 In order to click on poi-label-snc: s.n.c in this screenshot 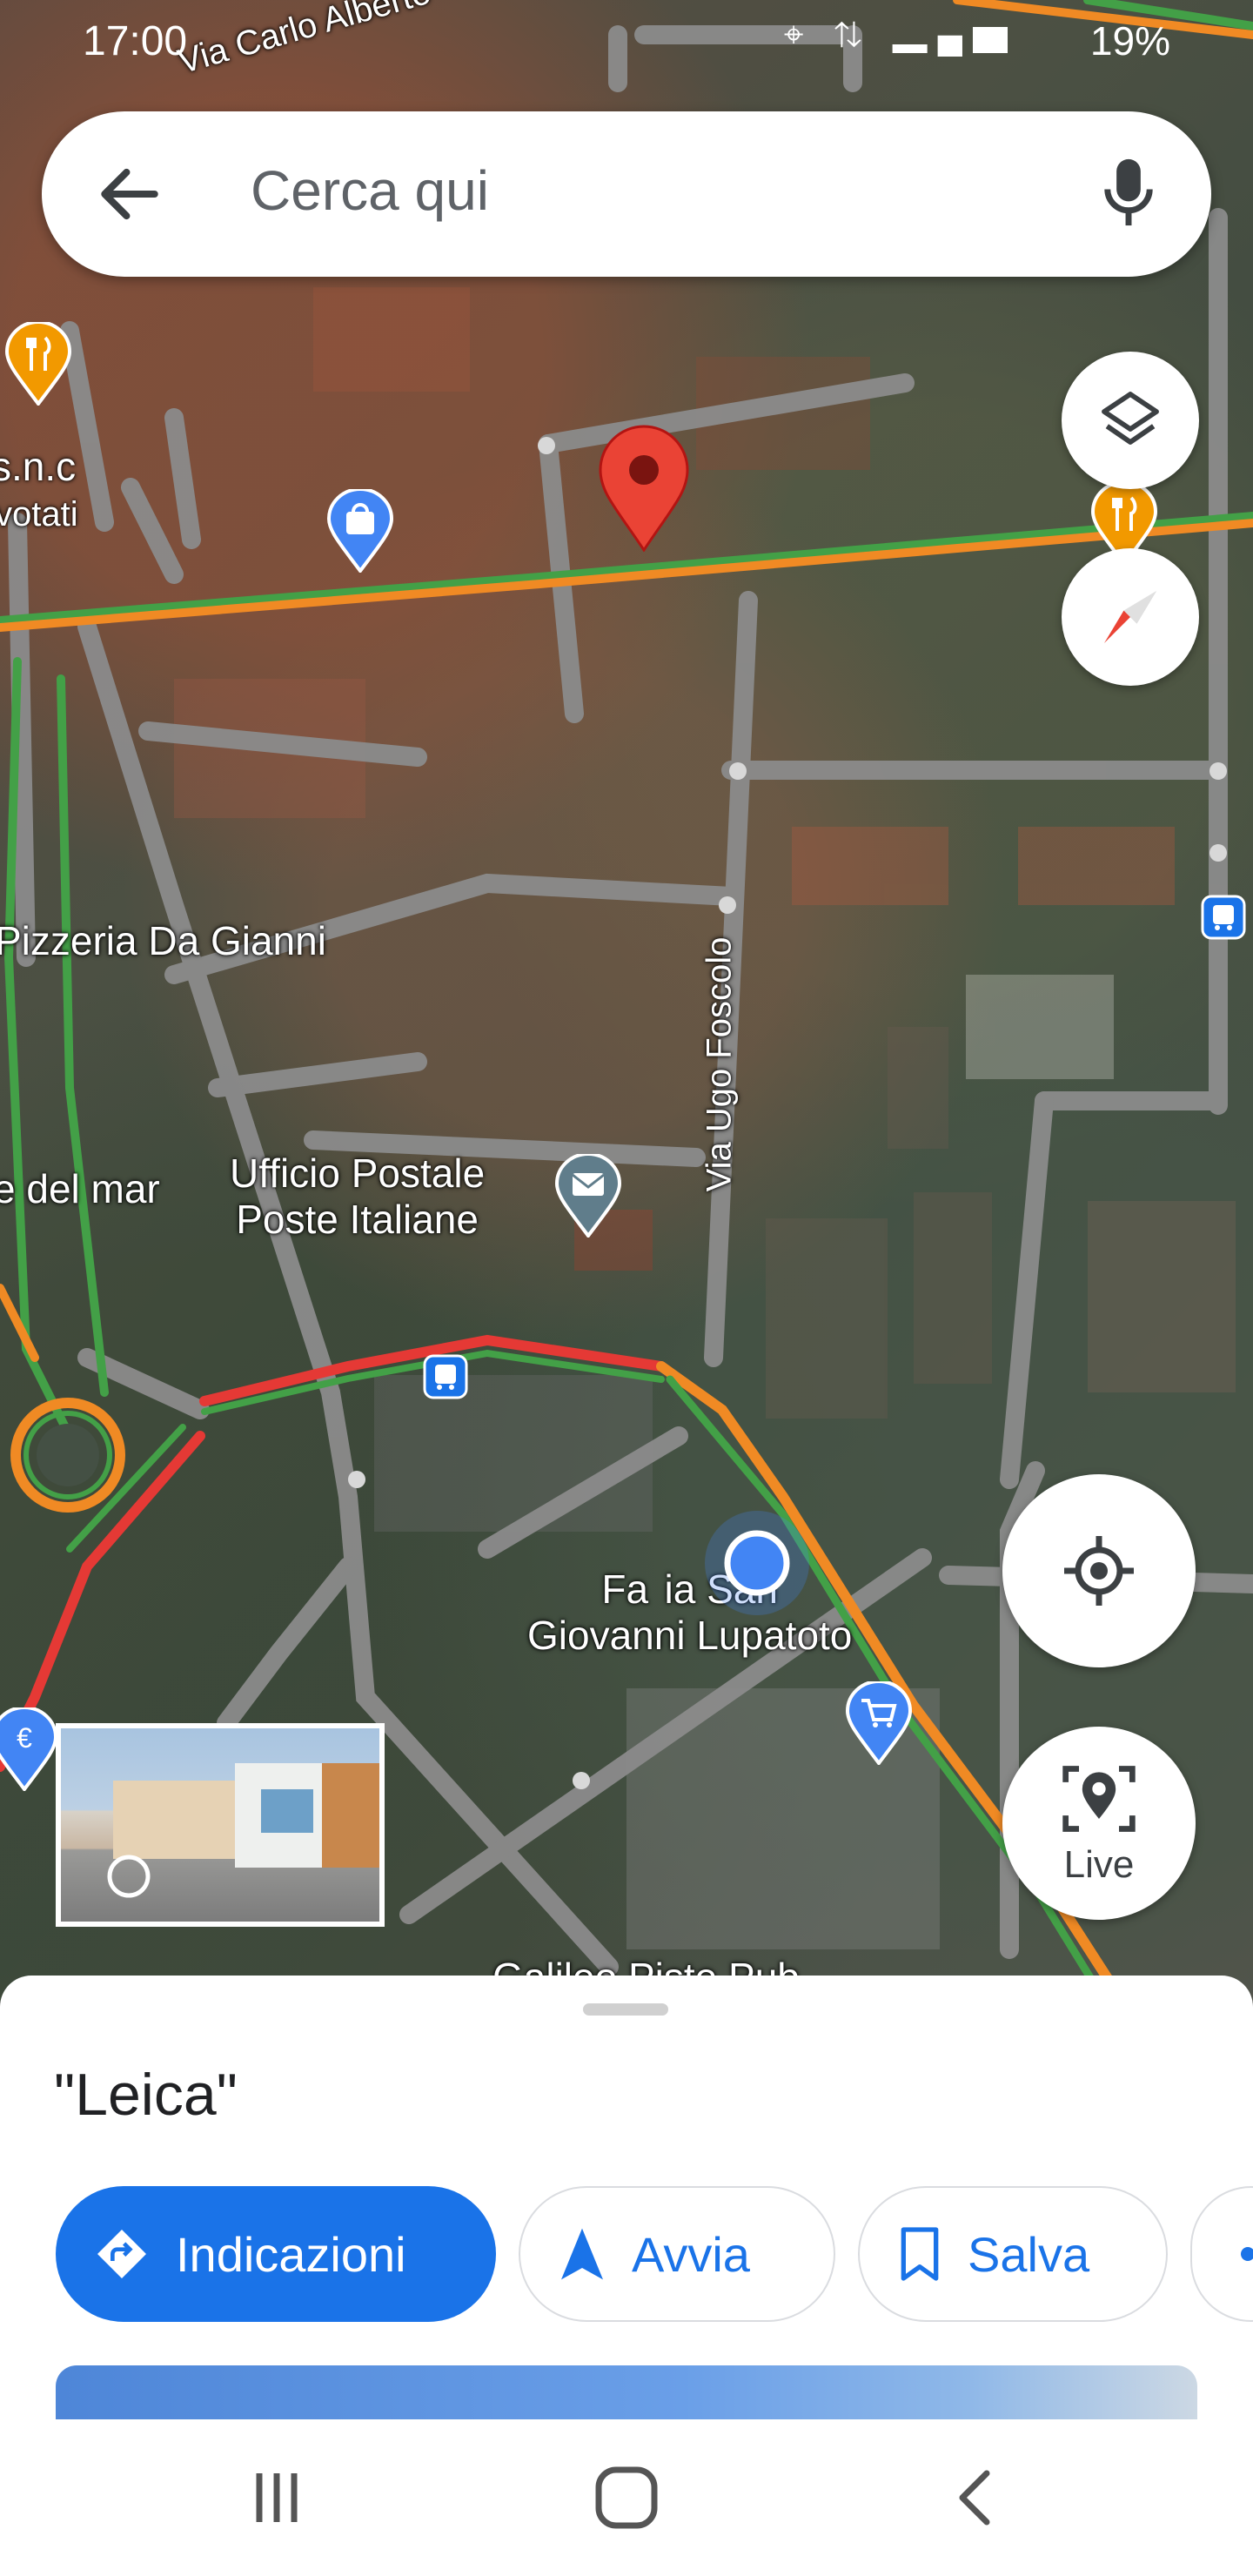, I will do `click(38, 467)`.